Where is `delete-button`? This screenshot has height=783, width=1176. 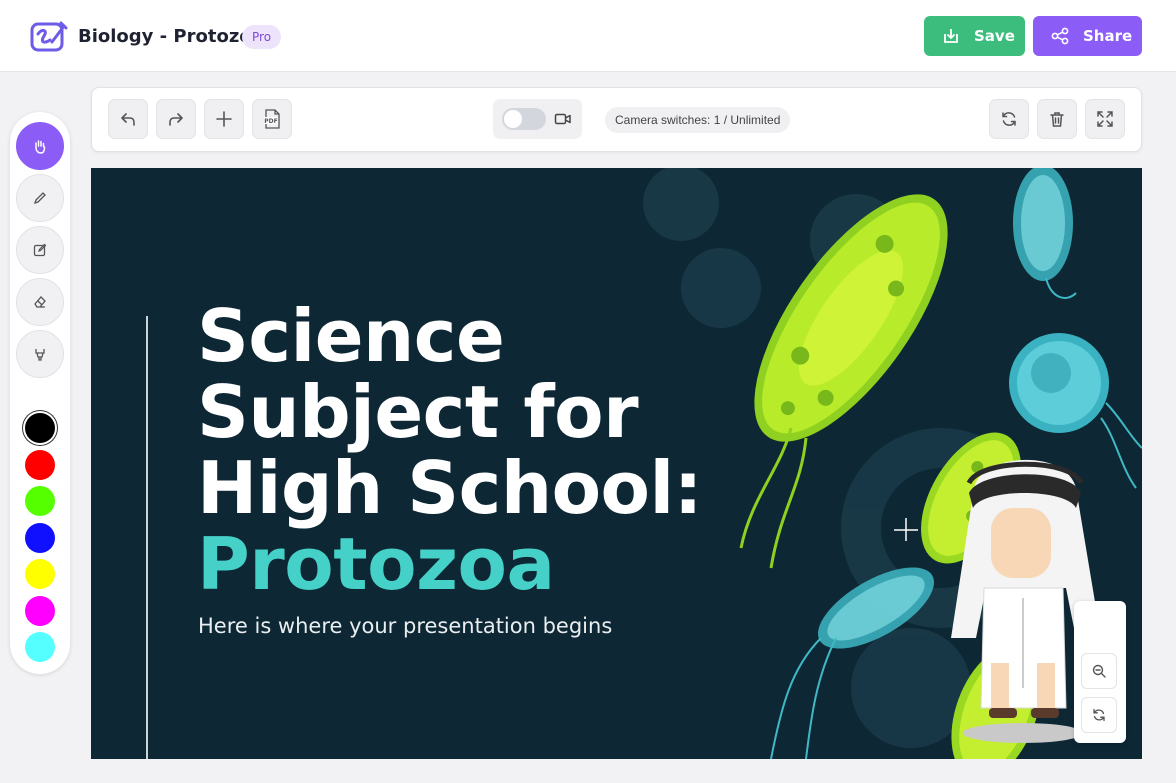 delete-button is located at coordinates (1057, 119).